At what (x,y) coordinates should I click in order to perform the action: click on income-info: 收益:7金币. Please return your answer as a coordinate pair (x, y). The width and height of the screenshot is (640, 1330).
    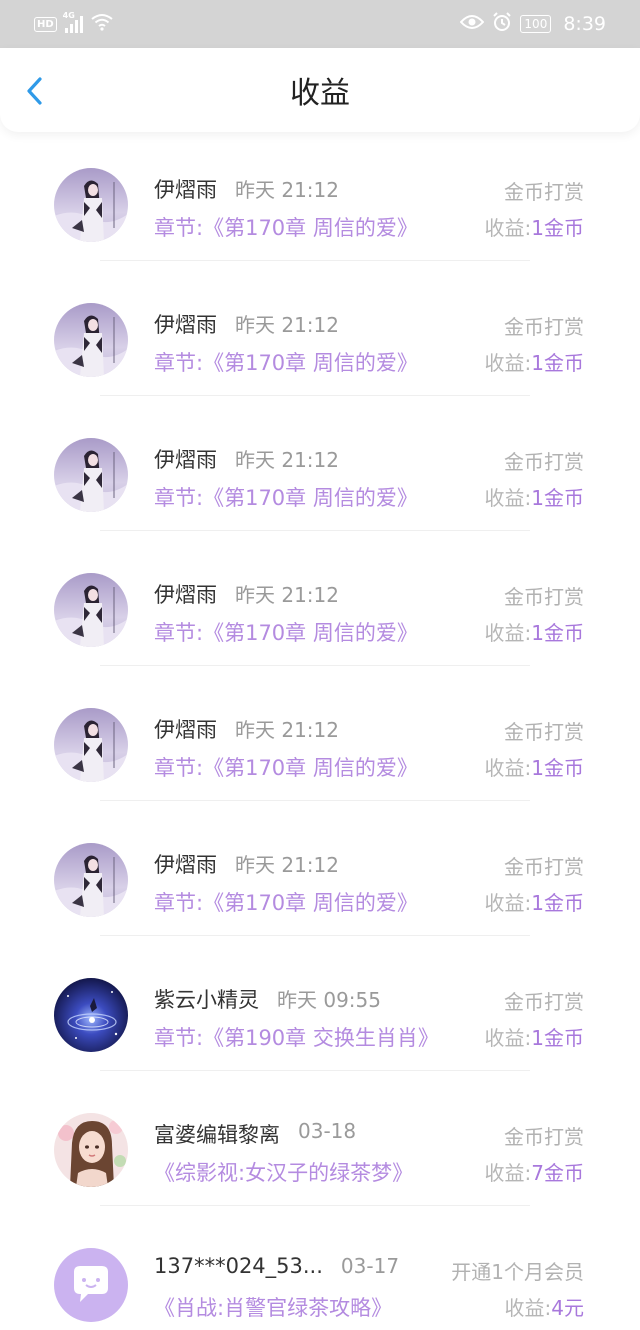
    Looking at the image, I should click on (534, 1171).